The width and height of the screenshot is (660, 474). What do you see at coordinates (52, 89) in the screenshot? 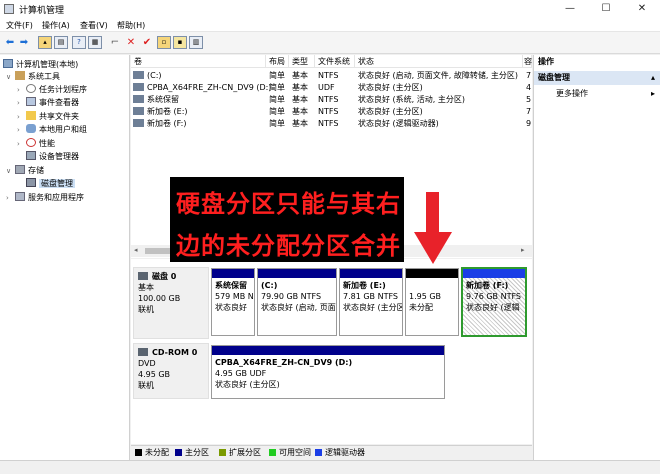
I see `tree-item-task-scheduler: › 任务计划程序` at bounding box center [52, 89].